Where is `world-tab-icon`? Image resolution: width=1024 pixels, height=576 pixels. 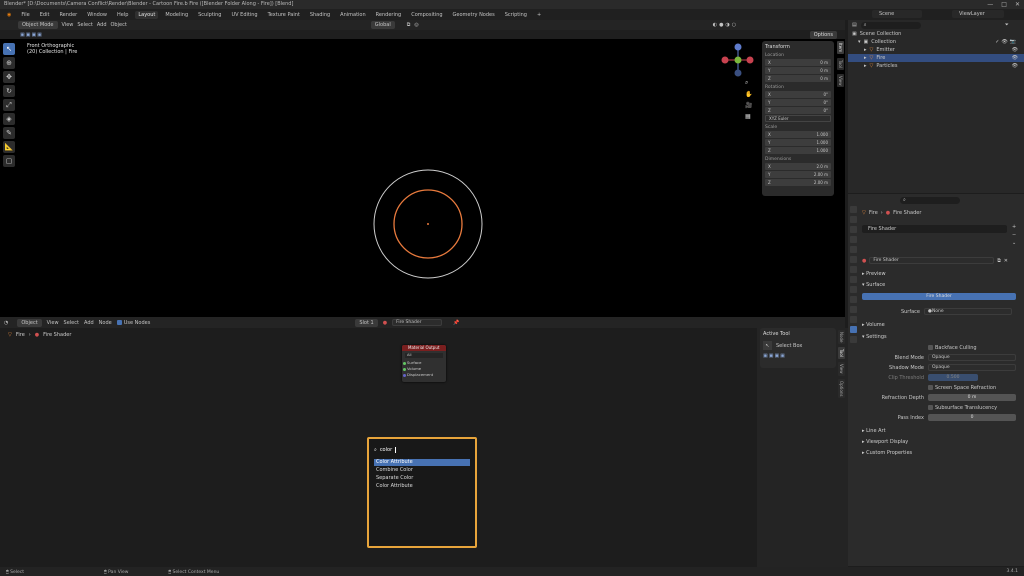
world-tab-icon is located at coordinates (853, 259).